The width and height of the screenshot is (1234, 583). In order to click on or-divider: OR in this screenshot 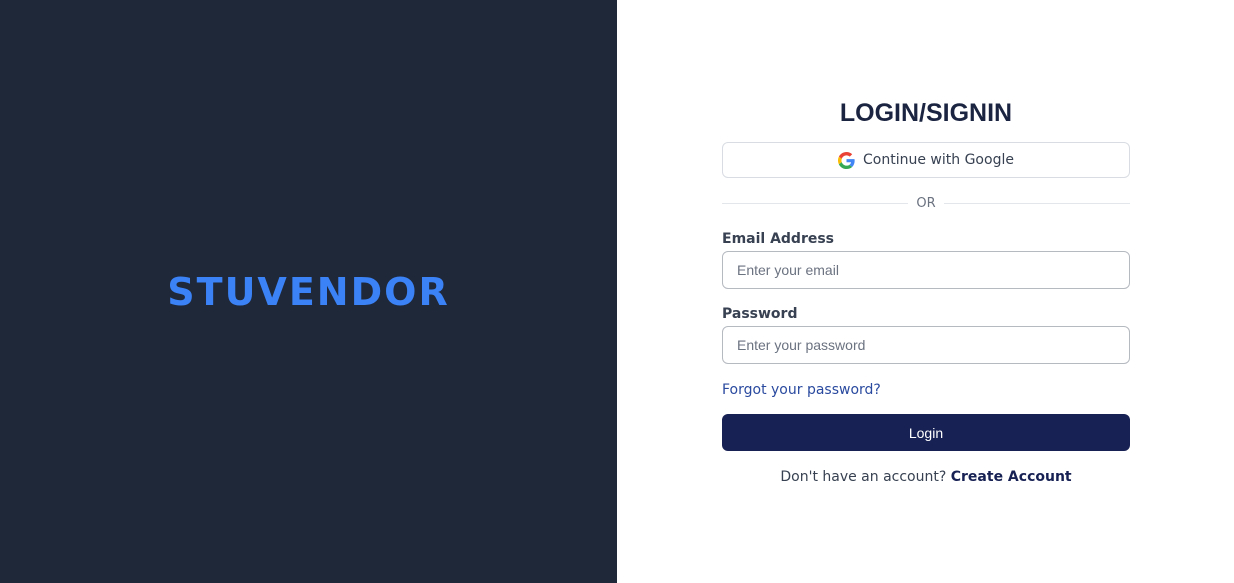, I will do `click(926, 203)`.